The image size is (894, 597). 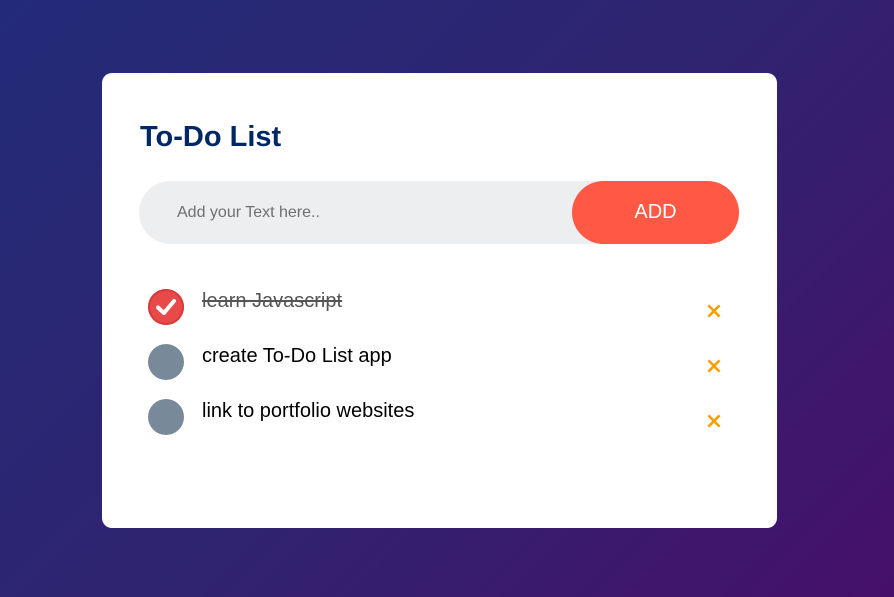 What do you see at coordinates (297, 356) in the screenshot?
I see `task-text: create To-Do List app` at bounding box center [297, 356].